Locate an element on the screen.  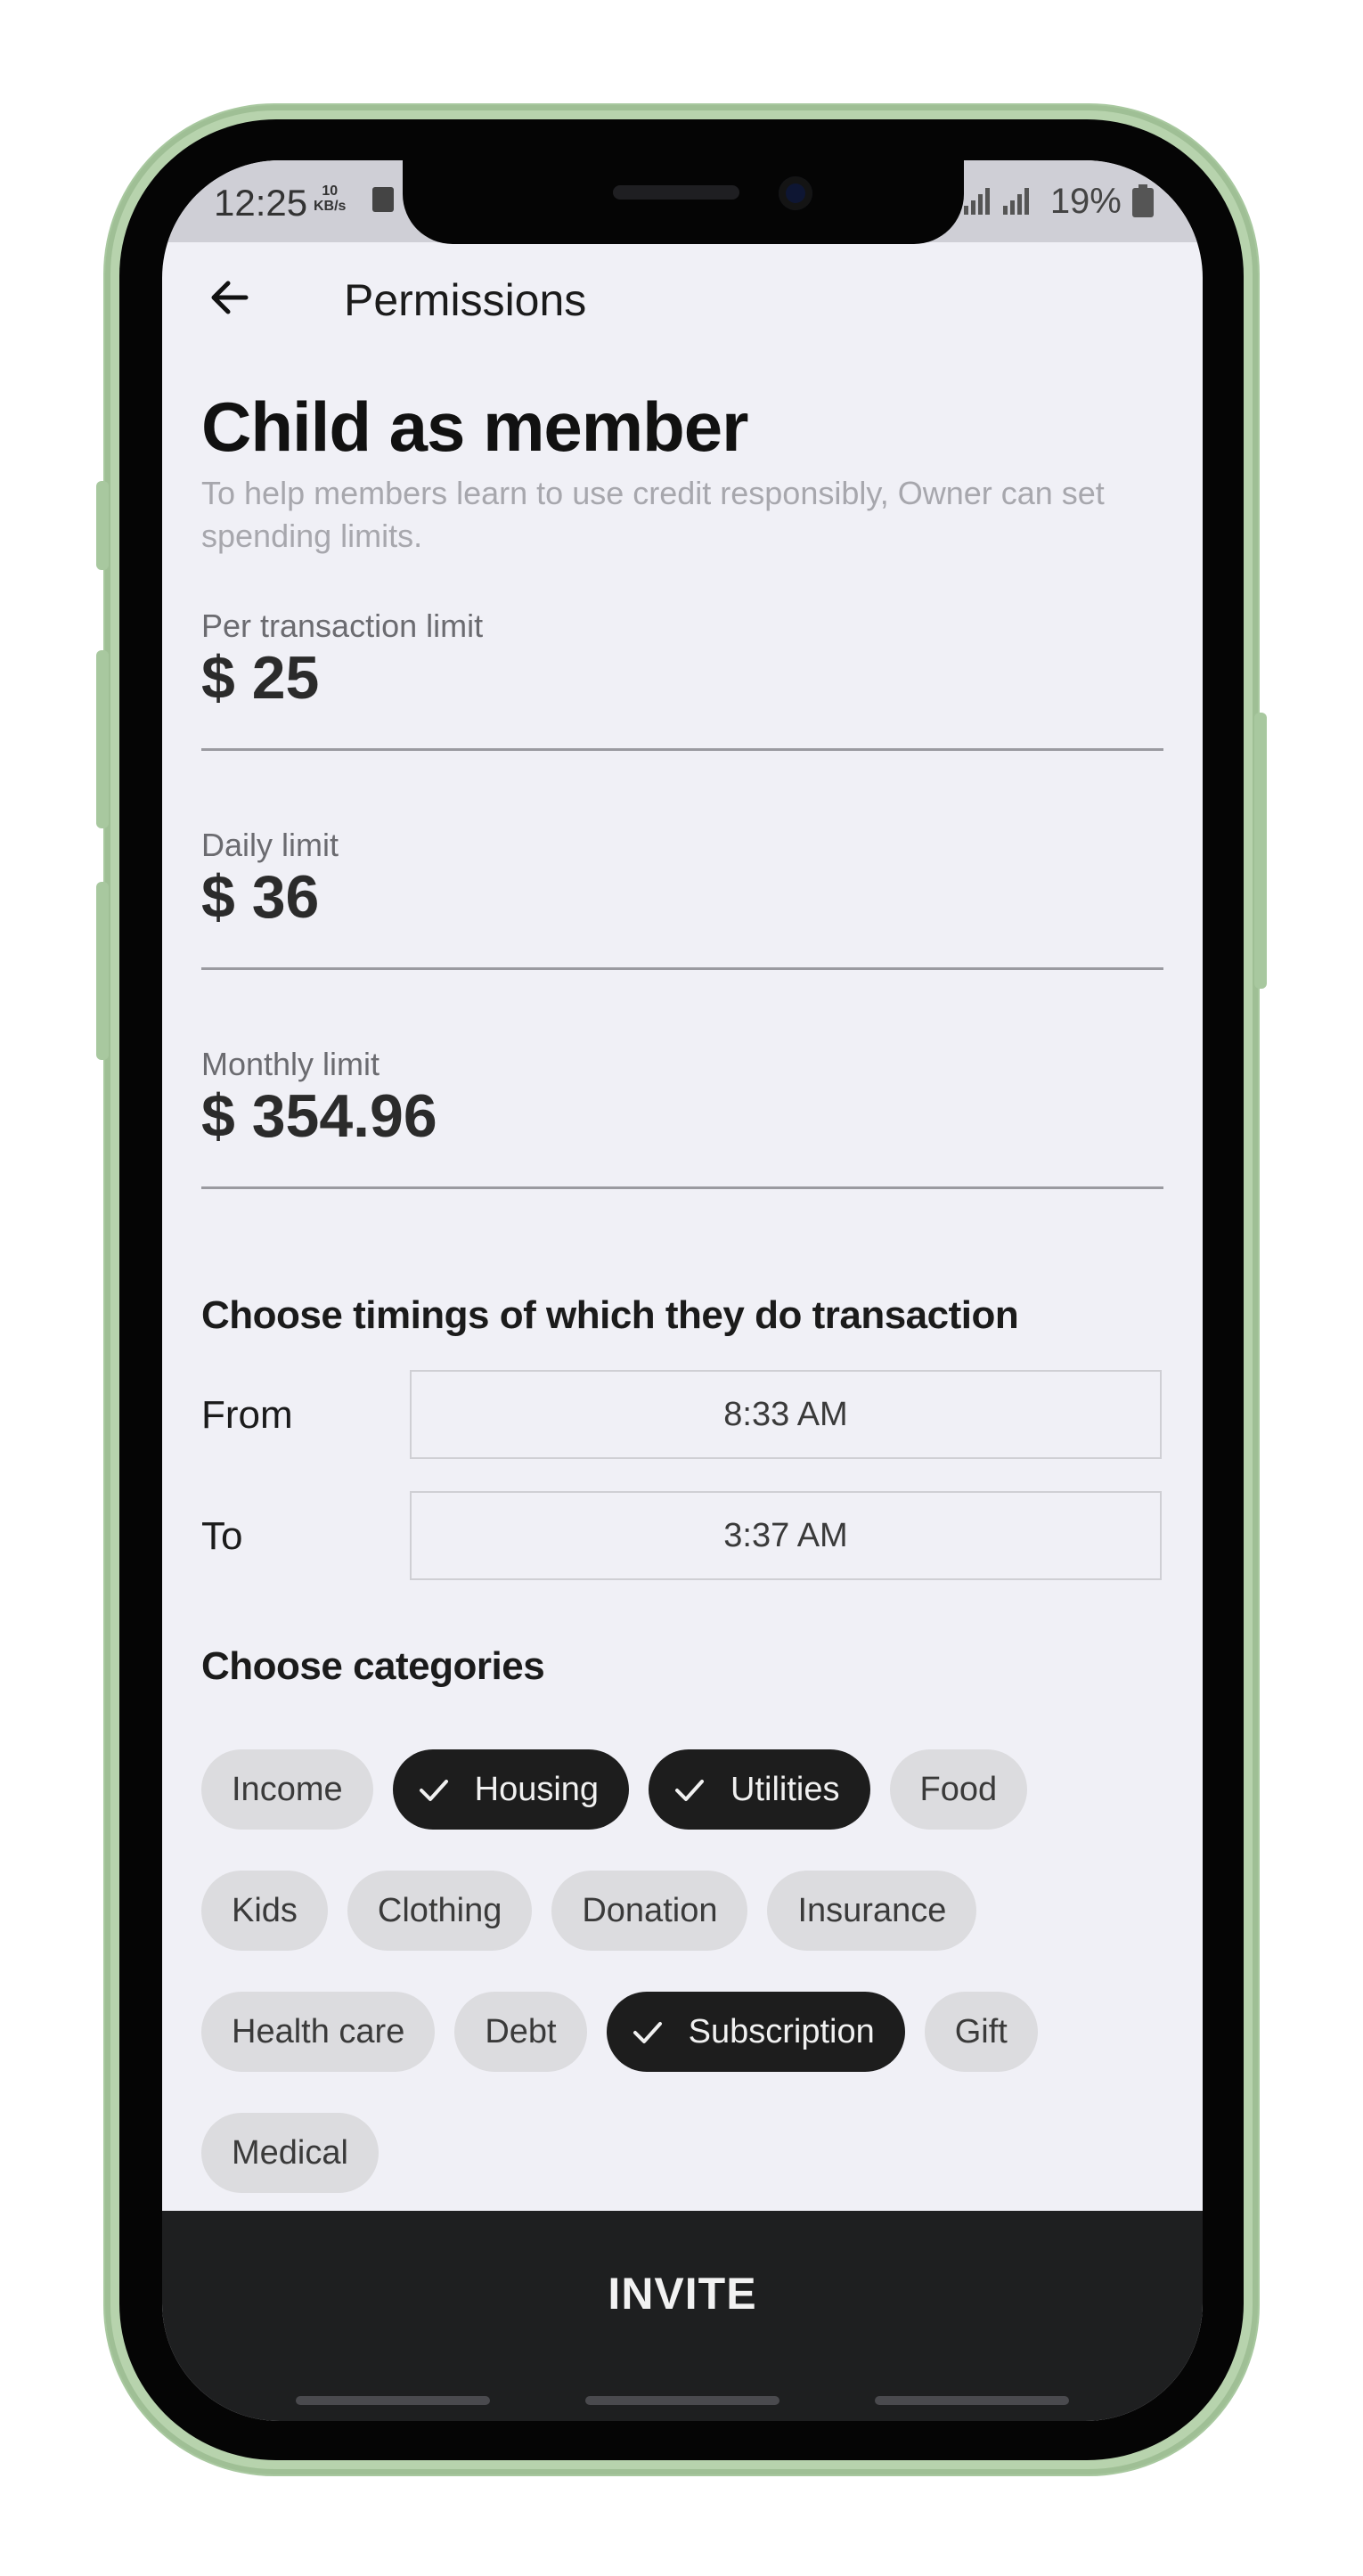
chip-label: Utilities is located at coordinates (785, 1789).